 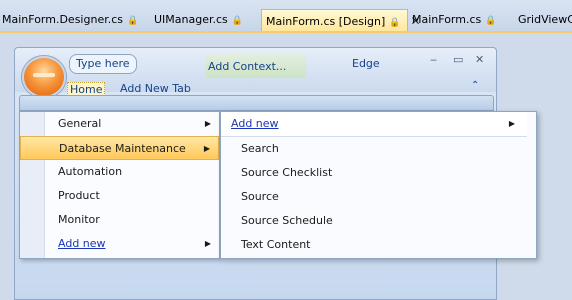 I want to click on menu-item-general: General ▶, so click(x=119, y=124).